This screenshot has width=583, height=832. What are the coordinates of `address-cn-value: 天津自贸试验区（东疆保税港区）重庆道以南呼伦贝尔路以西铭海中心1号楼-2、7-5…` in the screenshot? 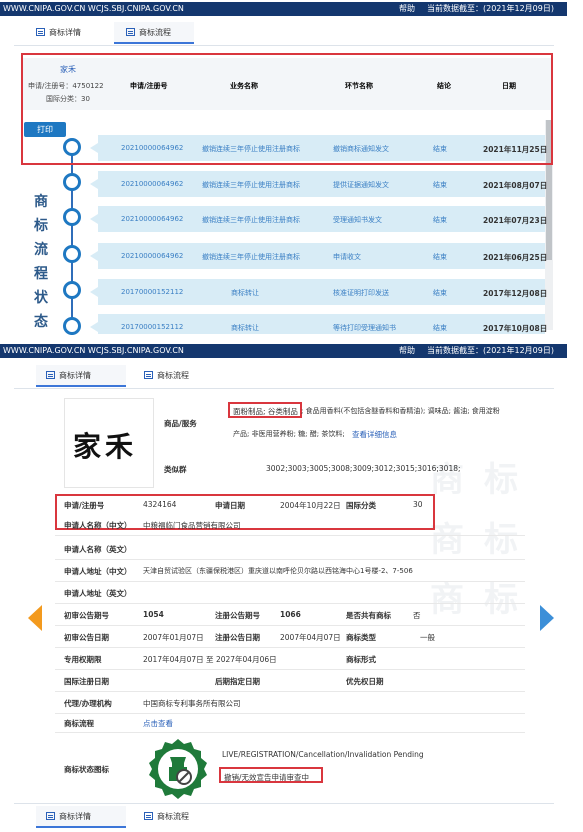 It's located at (278, 571).